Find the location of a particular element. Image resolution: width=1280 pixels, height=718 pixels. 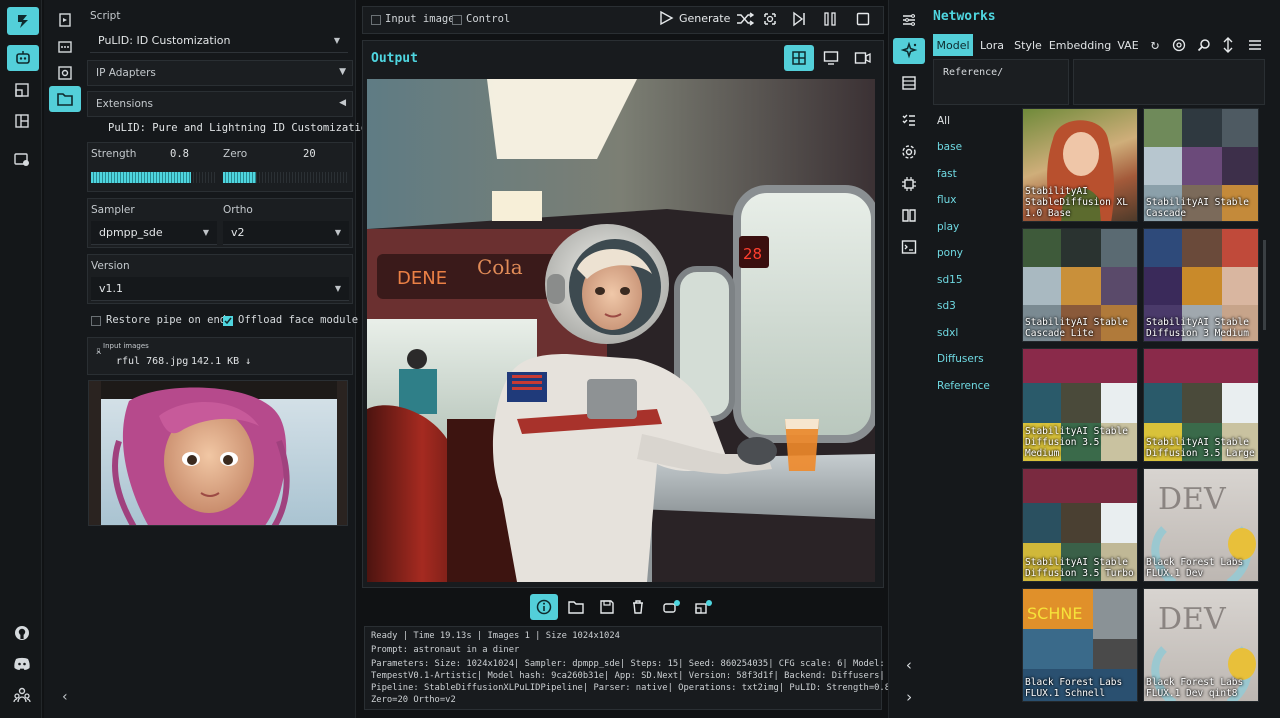

input-image-preview is located at coordinates (218, 453).